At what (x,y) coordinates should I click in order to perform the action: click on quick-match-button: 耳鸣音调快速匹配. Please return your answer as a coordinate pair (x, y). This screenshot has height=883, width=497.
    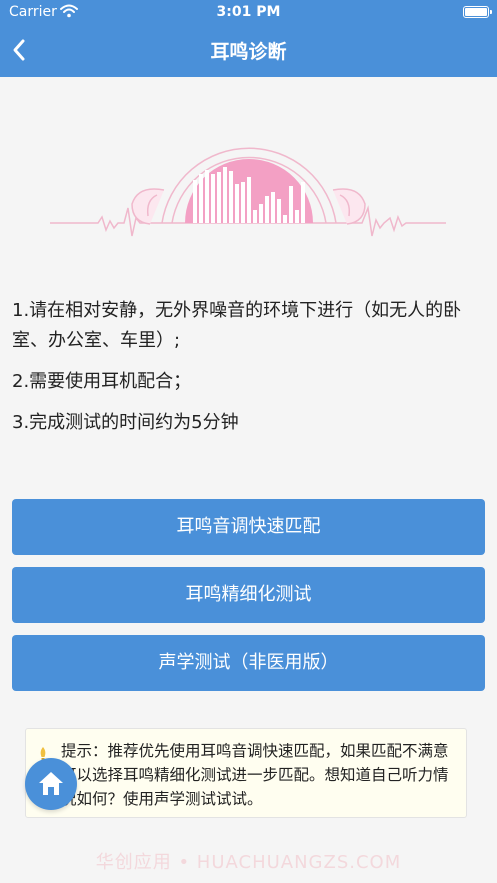
    Looking at the image, I should click on (248, 527).